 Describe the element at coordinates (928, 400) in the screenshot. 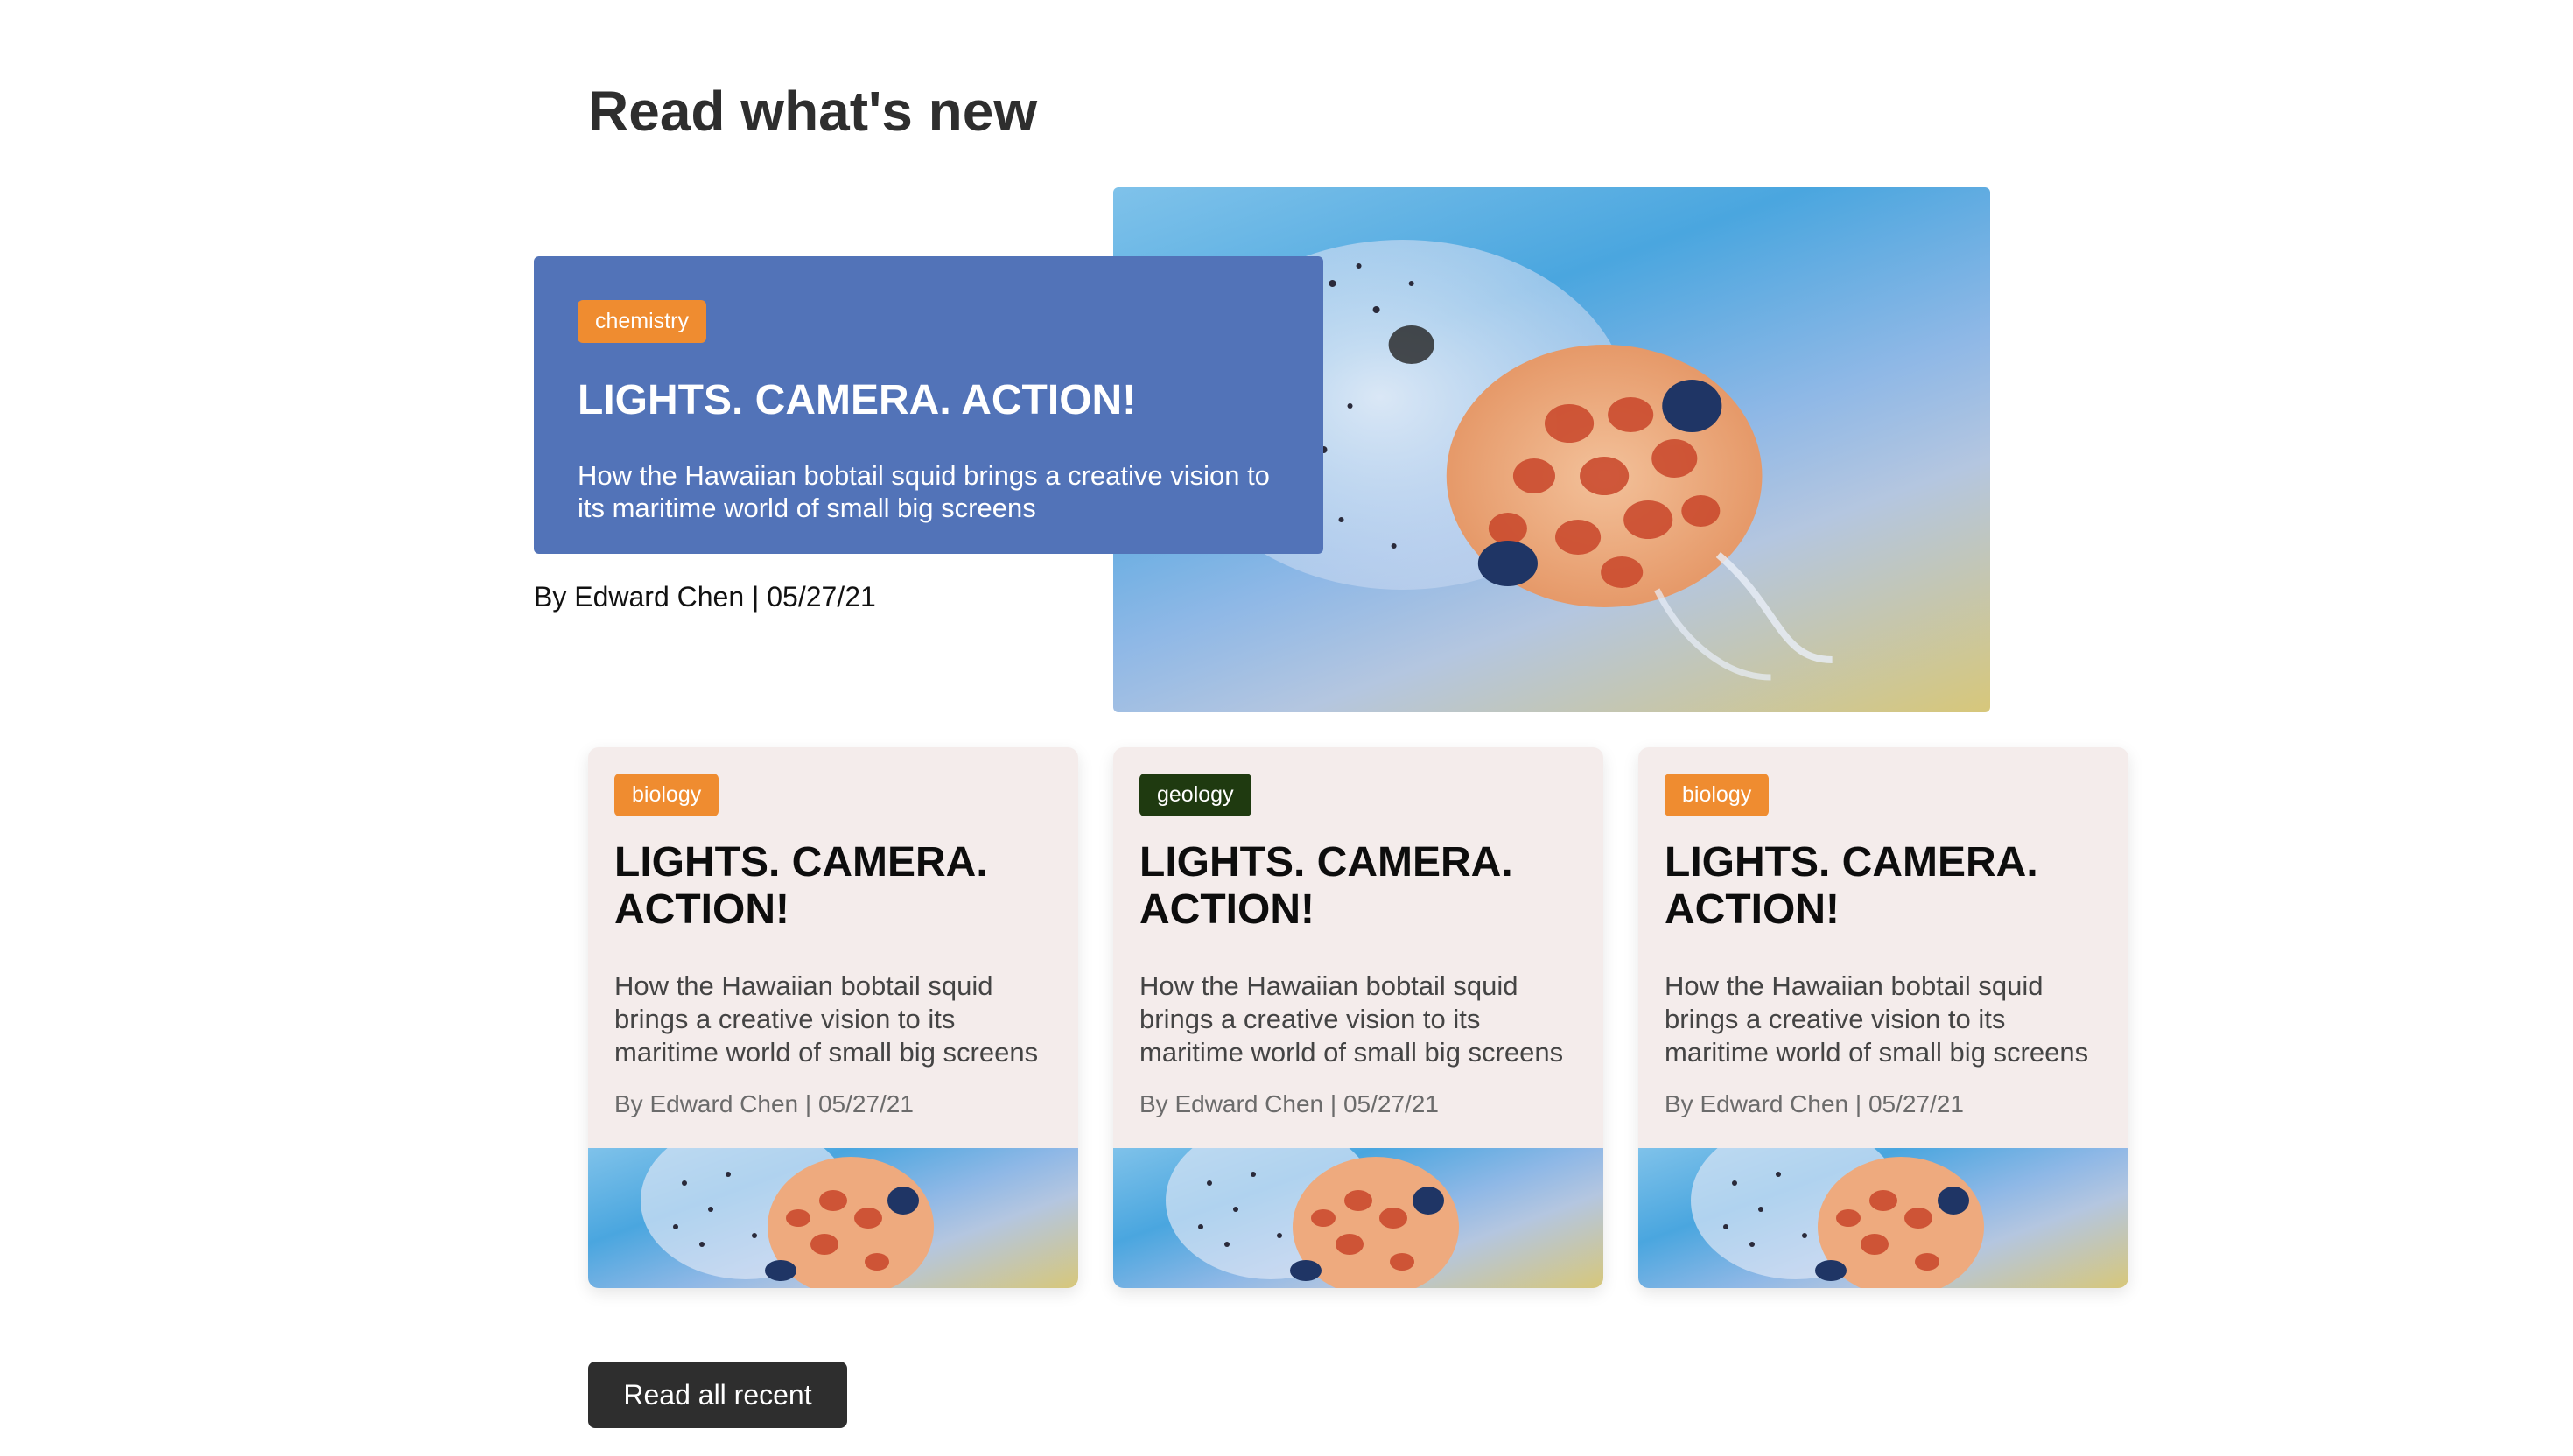

I see `featured-article-title: LIGHTS. CAMERA. ACTION!` at that location.